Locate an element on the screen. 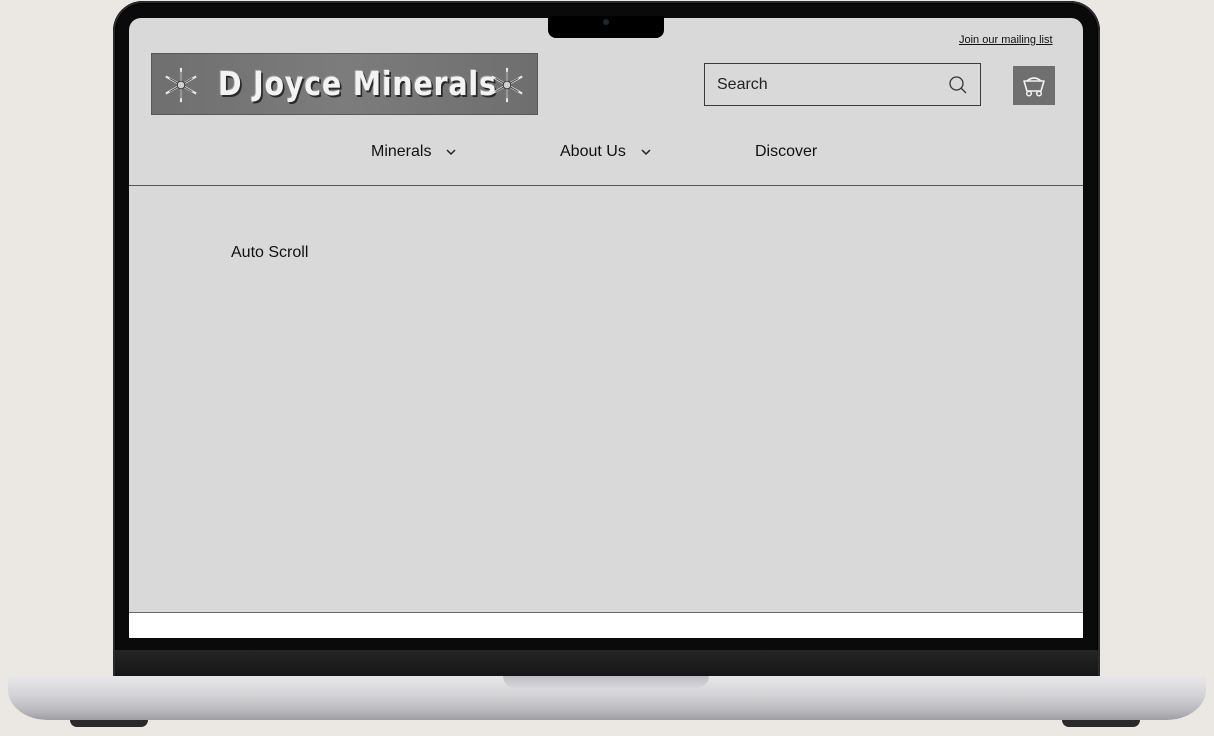 This screenshot has width=1214, height=736. cart-button is located at coordinates (1034, 85).